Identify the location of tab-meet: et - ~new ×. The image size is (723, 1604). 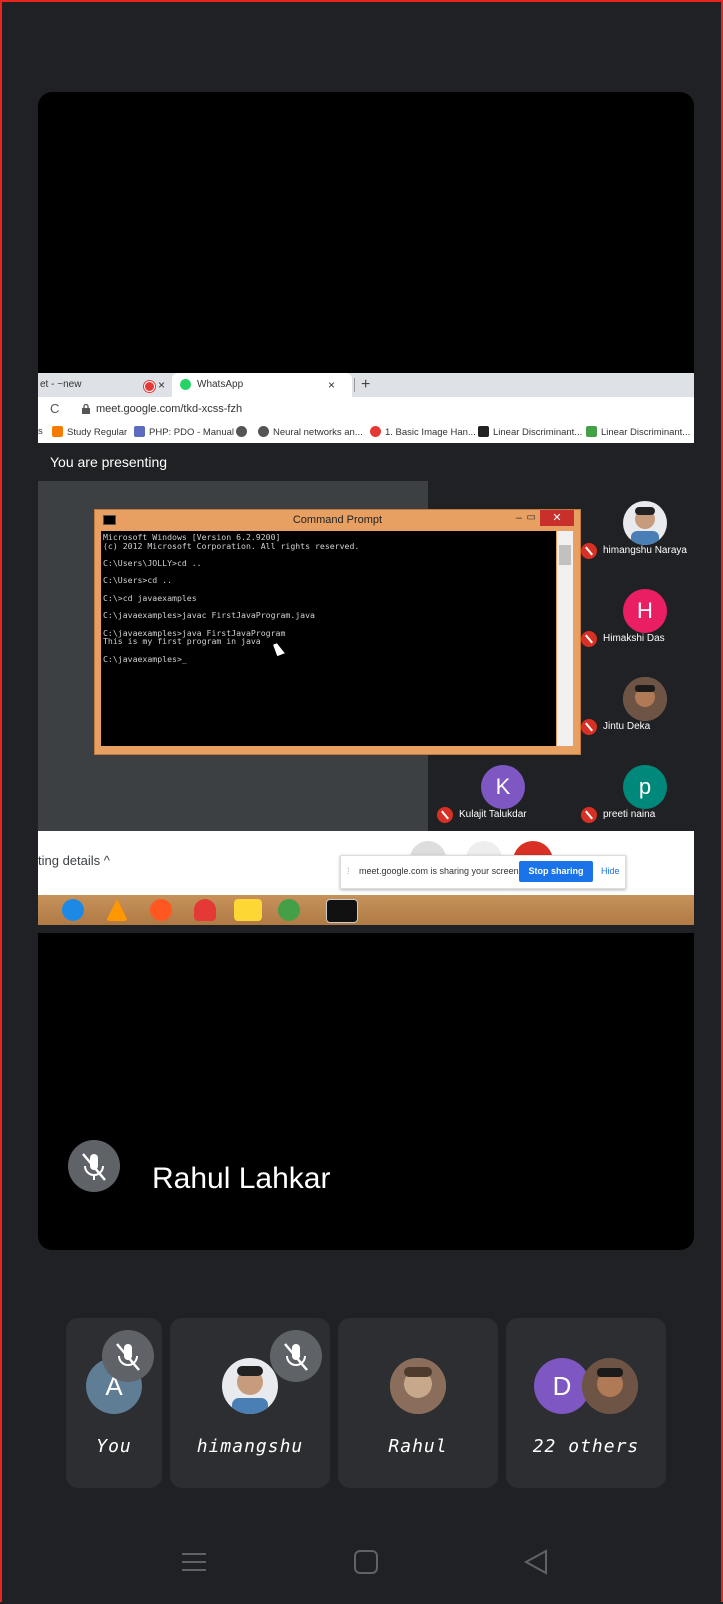
(104, 385).